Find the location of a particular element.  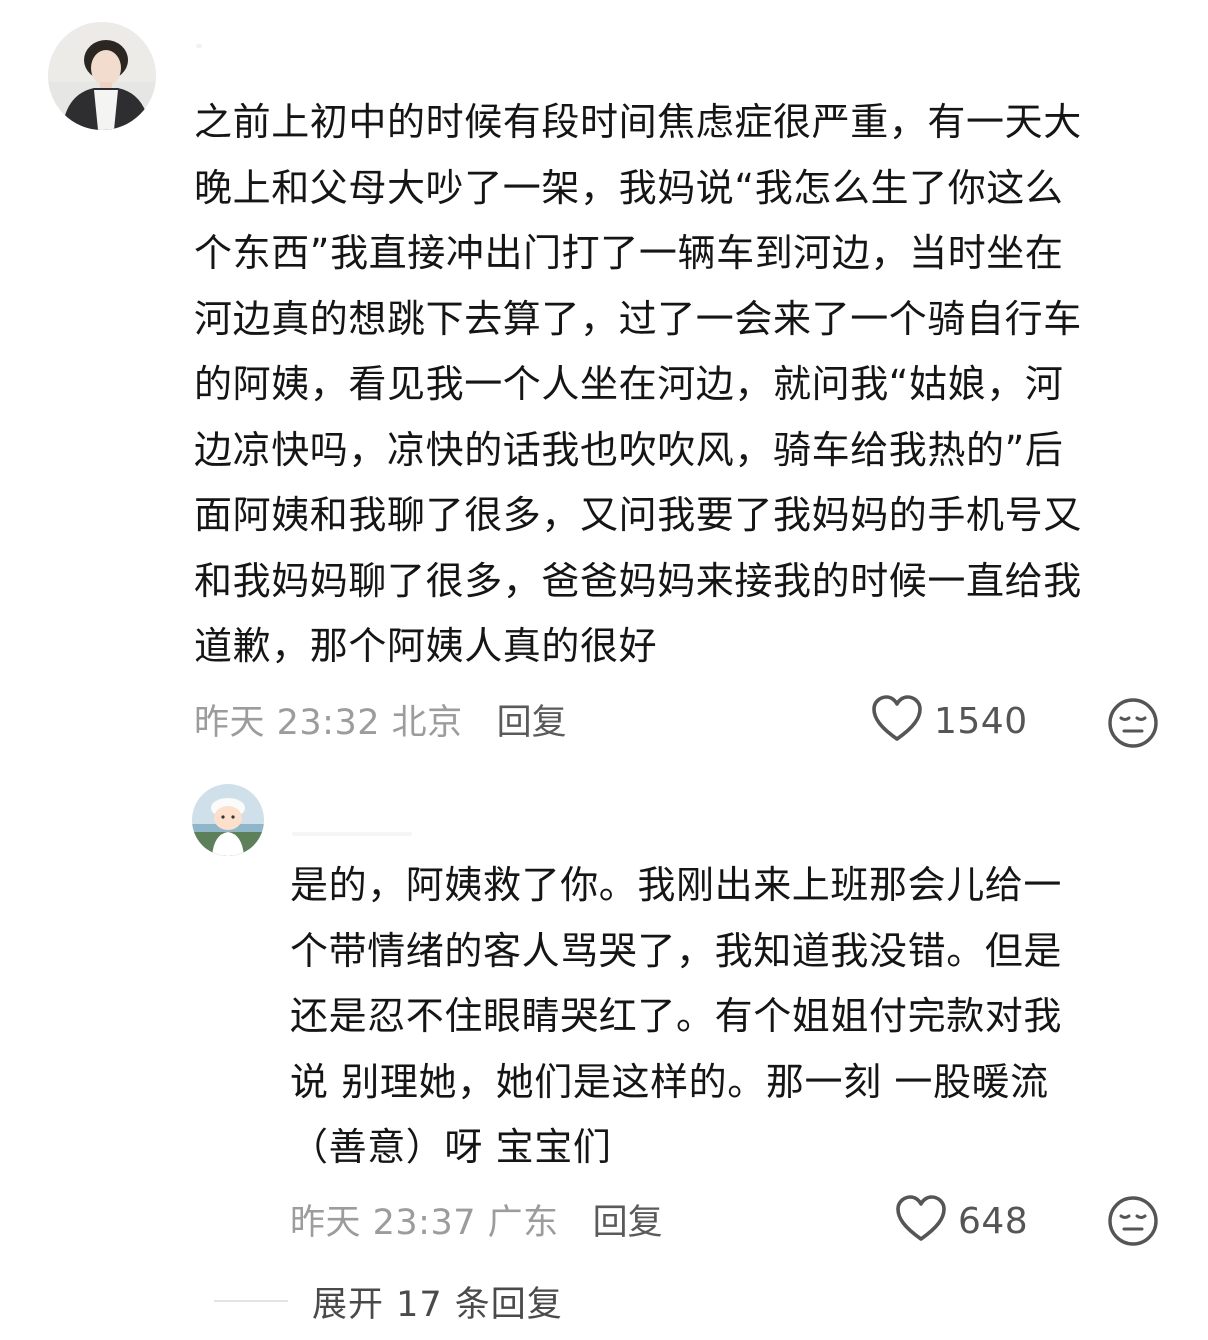

comment-time-location: 昨天 23:32 北京 is located at coordinates (328, 722).